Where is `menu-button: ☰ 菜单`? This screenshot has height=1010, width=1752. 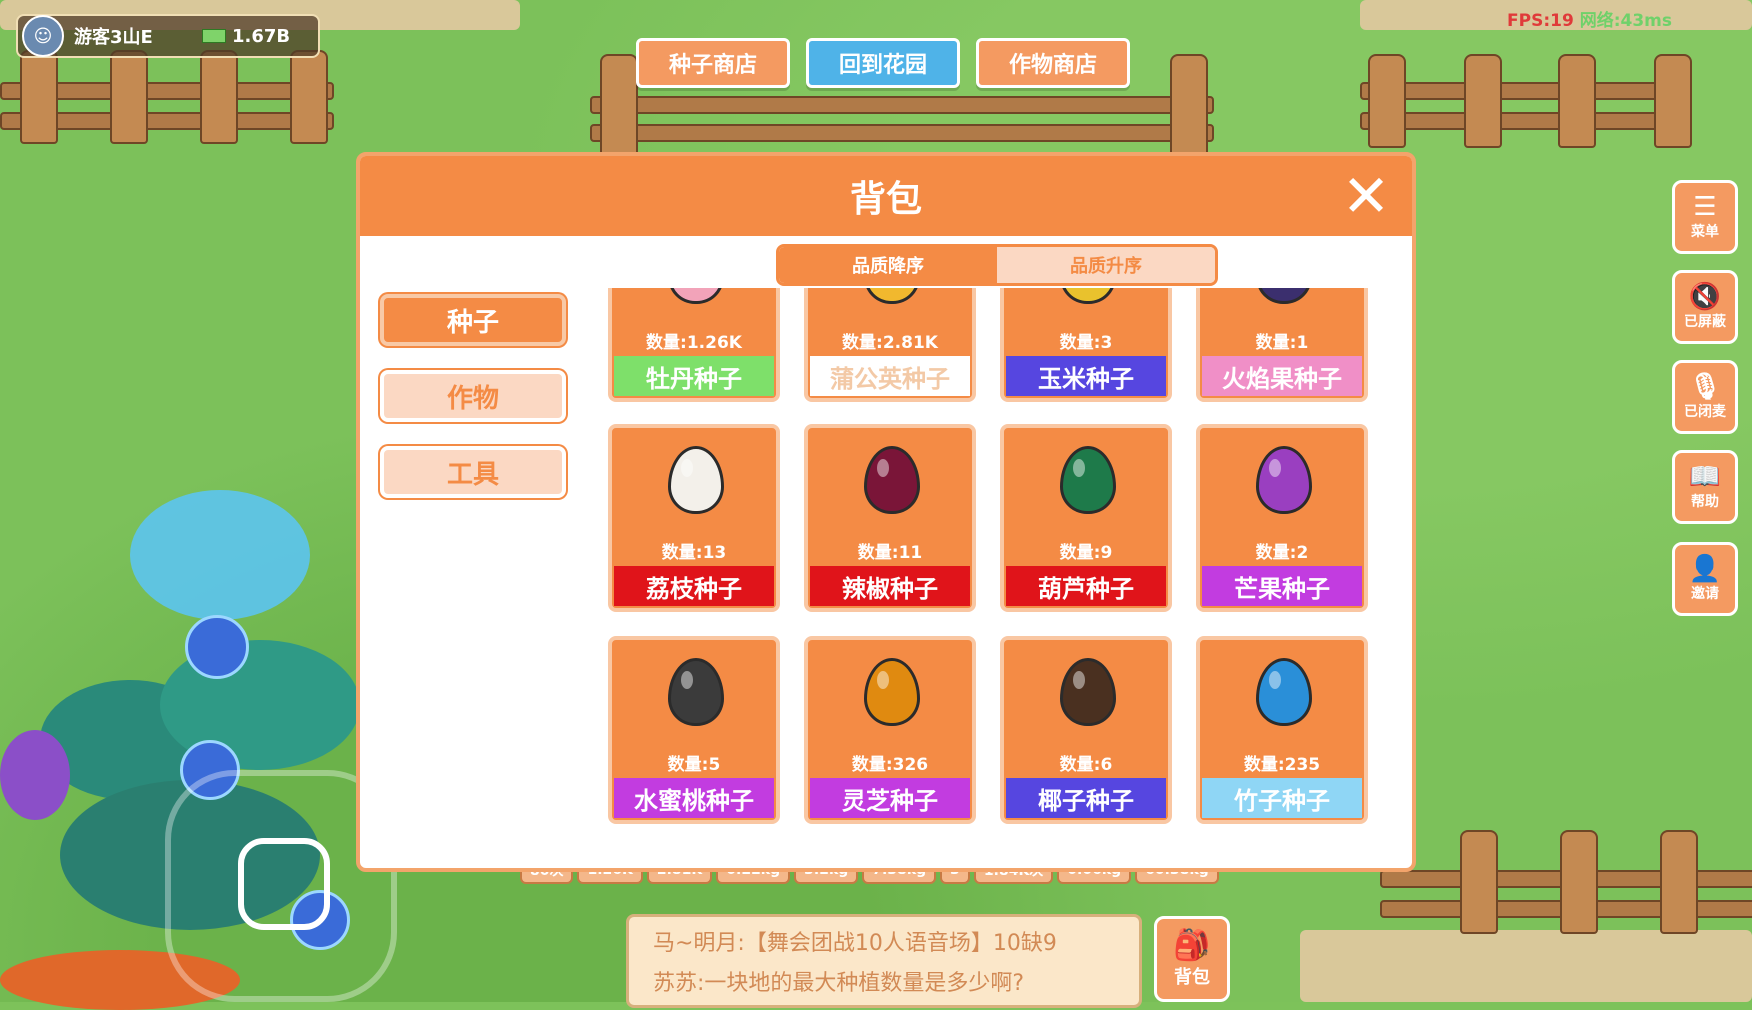
menu-button: ☰ 菜单 is located at coordinates (1705, 217).